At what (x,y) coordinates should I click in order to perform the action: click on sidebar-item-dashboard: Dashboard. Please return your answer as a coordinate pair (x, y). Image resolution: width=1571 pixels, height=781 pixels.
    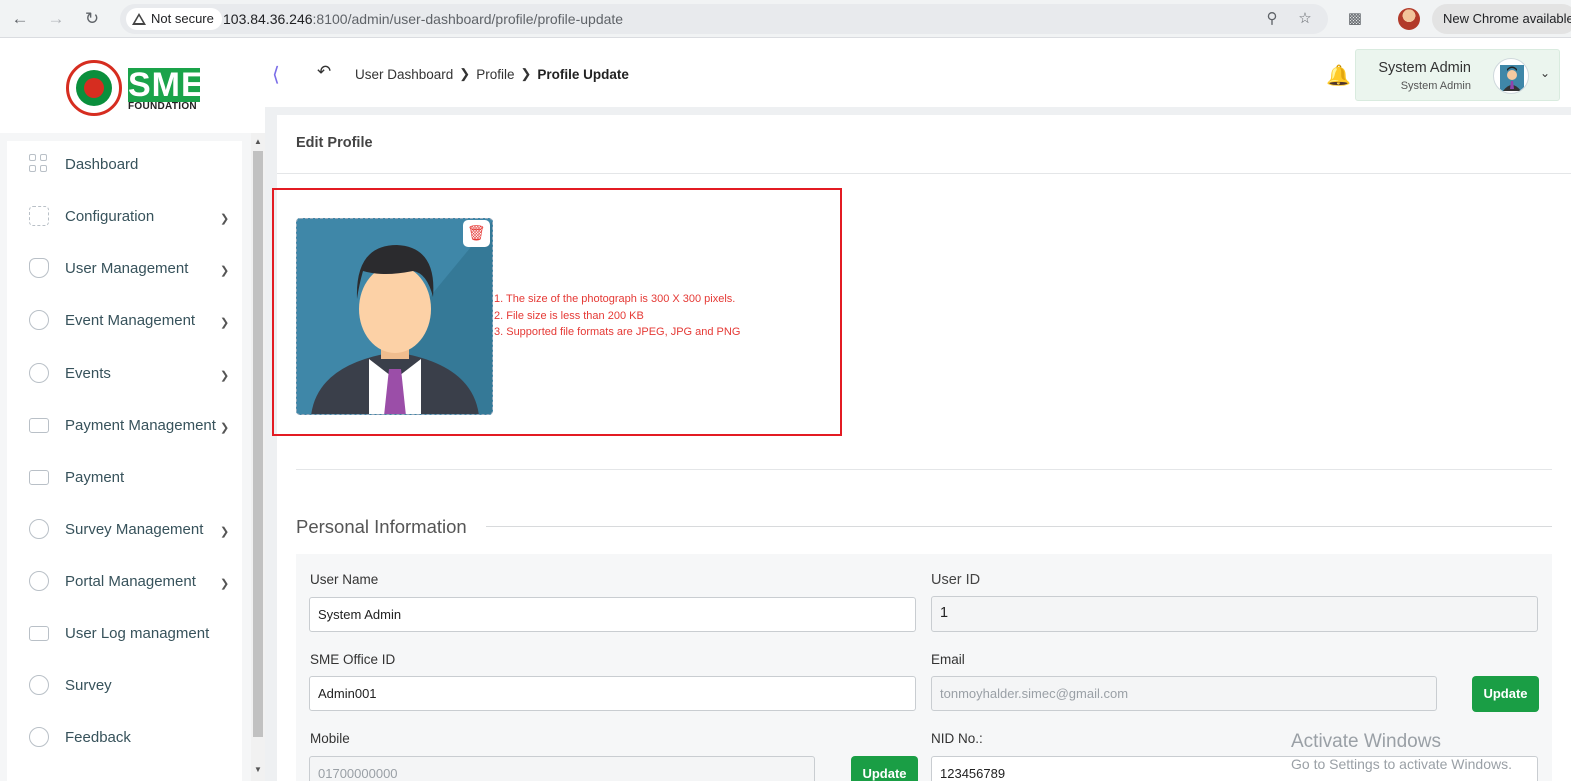
    Looking at the image, I should click on (124, 164).